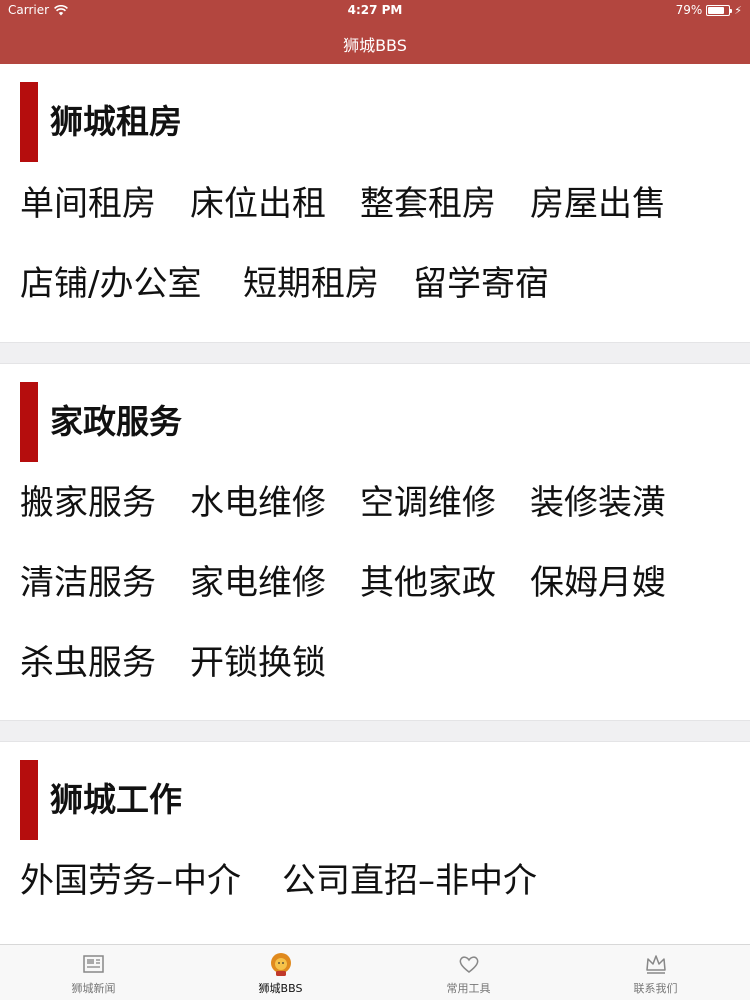 The width and height of the screenshot is (750, 1000). What do you see at coordinates (689, 10) in the screenshot?
I see `battery-percent: 79%` at bounding box center [689, 10].